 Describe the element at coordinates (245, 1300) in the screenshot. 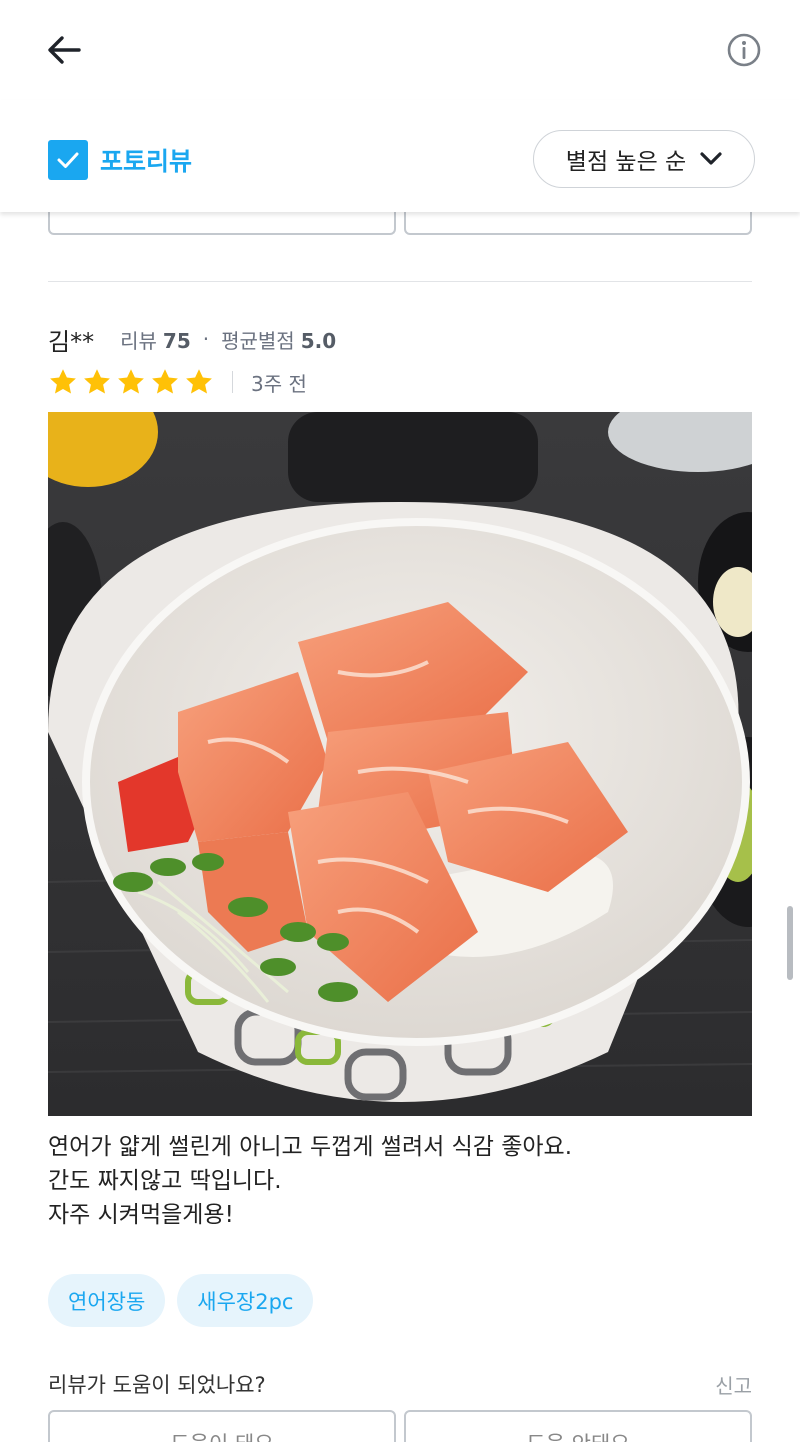

I see `menu-tag: 새우장2pc` at that location.